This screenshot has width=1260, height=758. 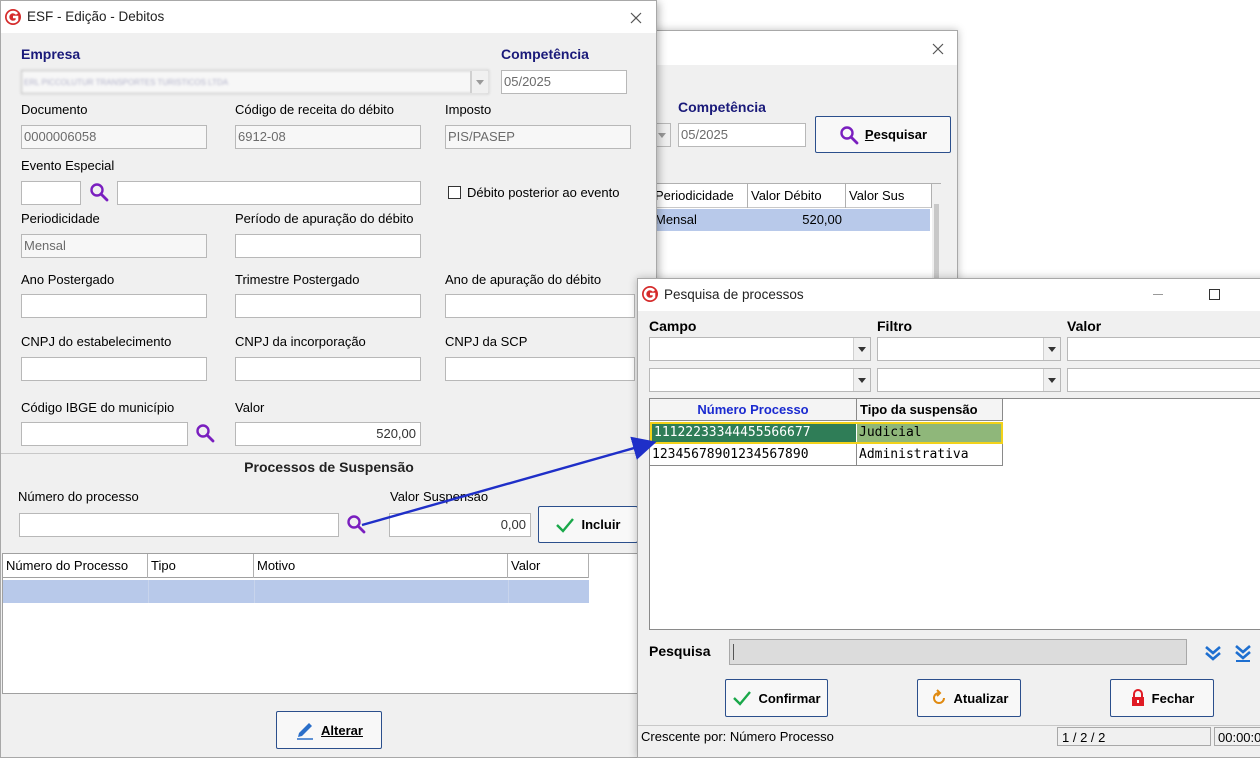 I want to click on annotation-arrow, so click(x=509, y=481).